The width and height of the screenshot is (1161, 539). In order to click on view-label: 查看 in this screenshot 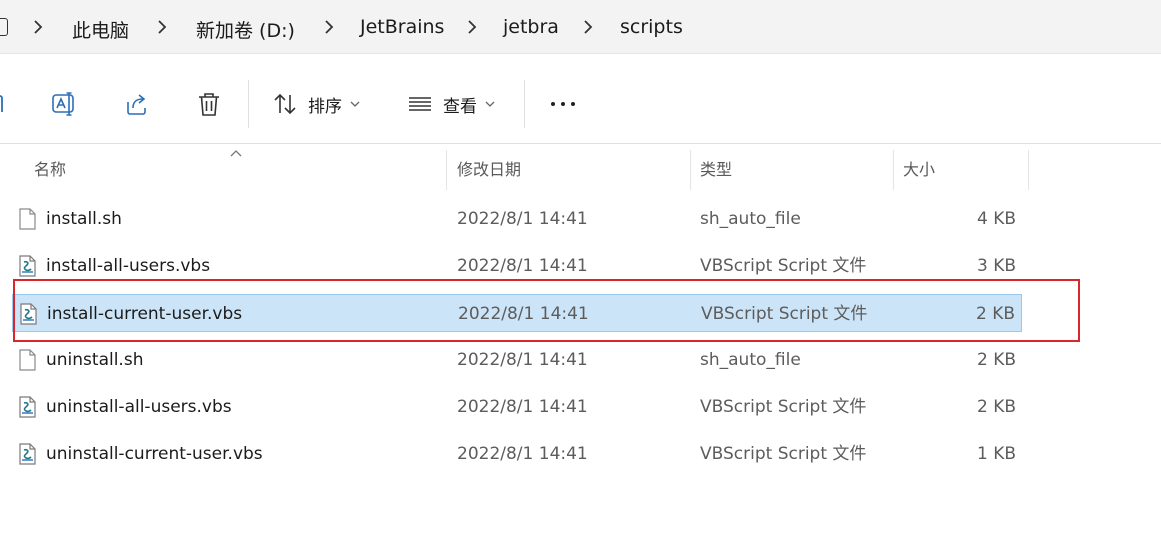, I will do `click(460, 106)`.